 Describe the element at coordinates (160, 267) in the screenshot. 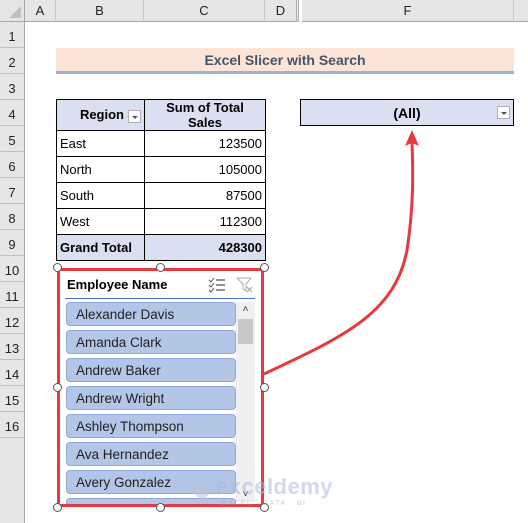

I see `resize-handle-top` at that location.